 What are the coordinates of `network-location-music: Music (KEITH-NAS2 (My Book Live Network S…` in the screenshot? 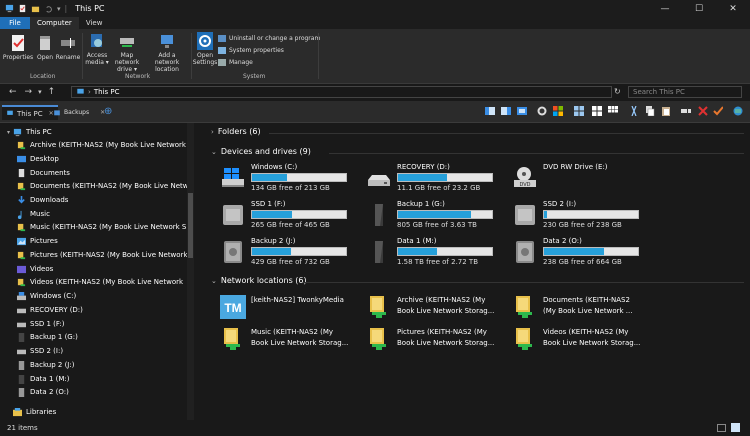 It's located at (290, 339).